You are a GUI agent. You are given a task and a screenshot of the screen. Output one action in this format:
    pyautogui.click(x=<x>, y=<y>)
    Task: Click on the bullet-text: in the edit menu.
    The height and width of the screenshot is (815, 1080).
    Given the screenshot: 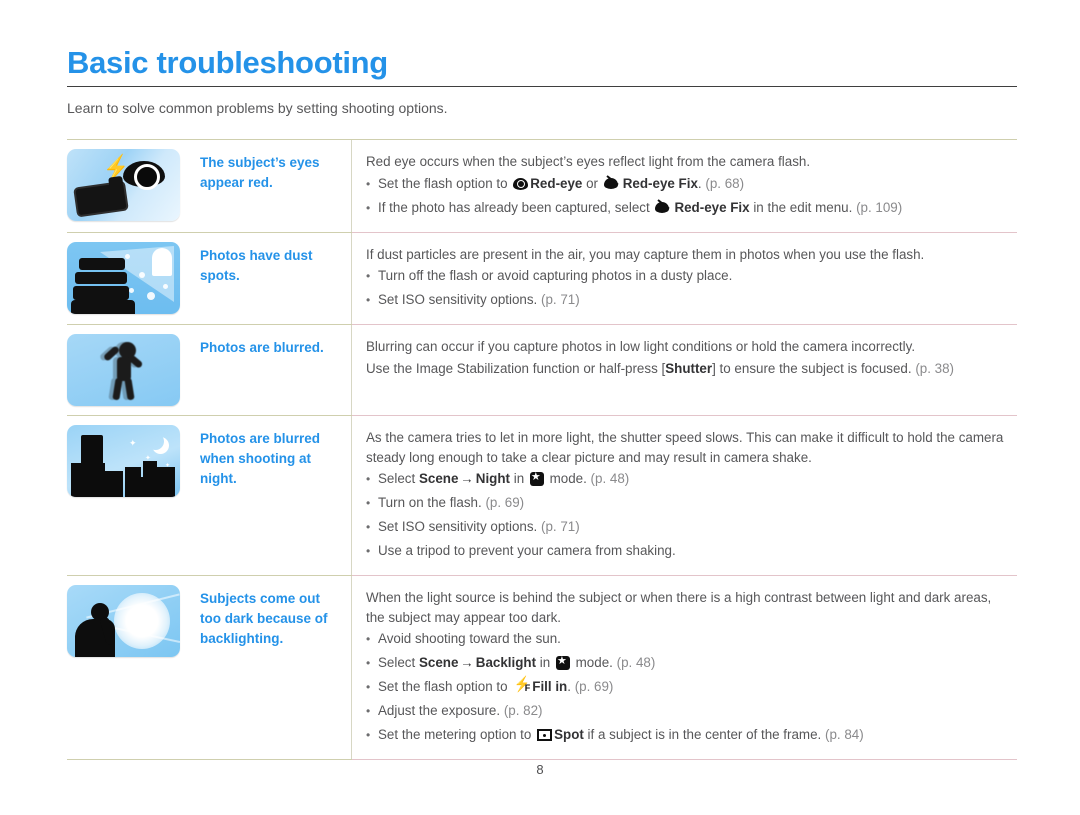 What is the action you would take?
    pyautogui.click(x=803, y=207)
    